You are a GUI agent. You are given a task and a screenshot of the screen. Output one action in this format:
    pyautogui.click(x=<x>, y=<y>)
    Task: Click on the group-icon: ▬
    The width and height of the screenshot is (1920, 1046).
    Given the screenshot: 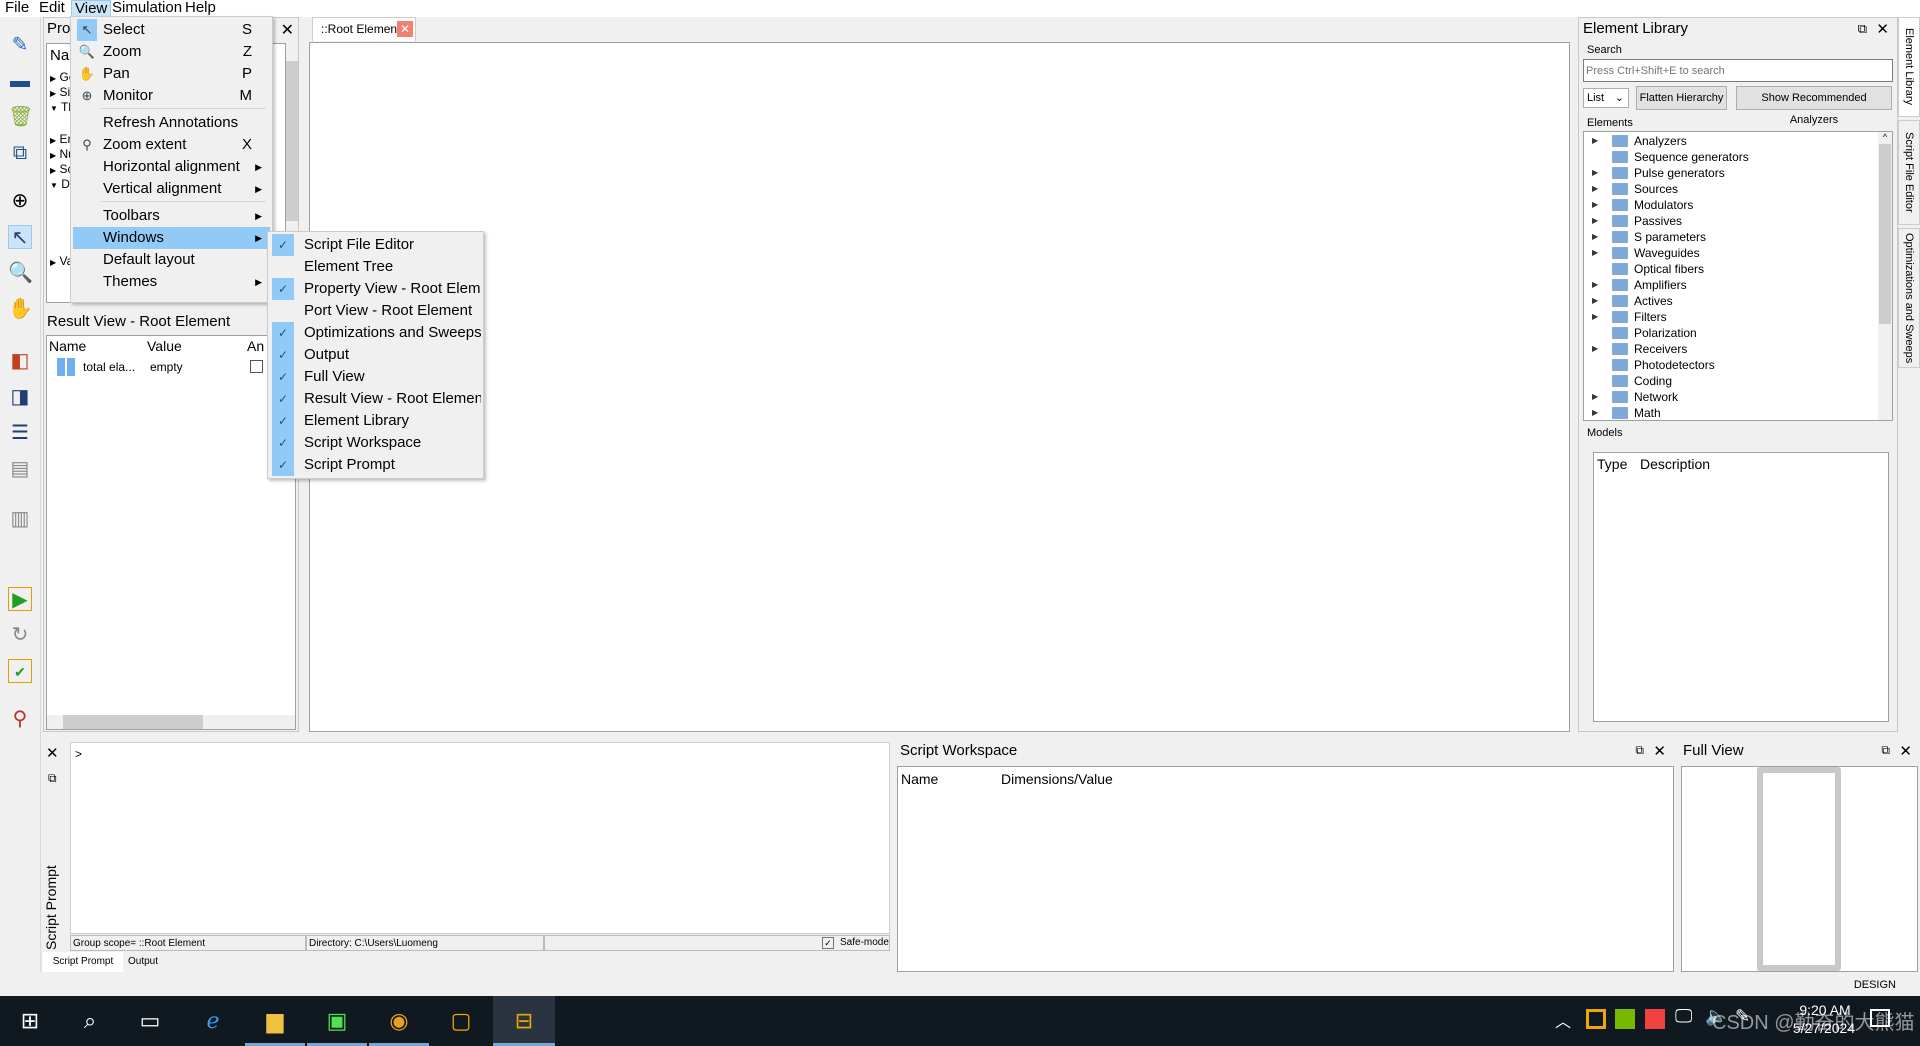 What is the action you would take?
    pyautogui.click(x=20, y=81)
    